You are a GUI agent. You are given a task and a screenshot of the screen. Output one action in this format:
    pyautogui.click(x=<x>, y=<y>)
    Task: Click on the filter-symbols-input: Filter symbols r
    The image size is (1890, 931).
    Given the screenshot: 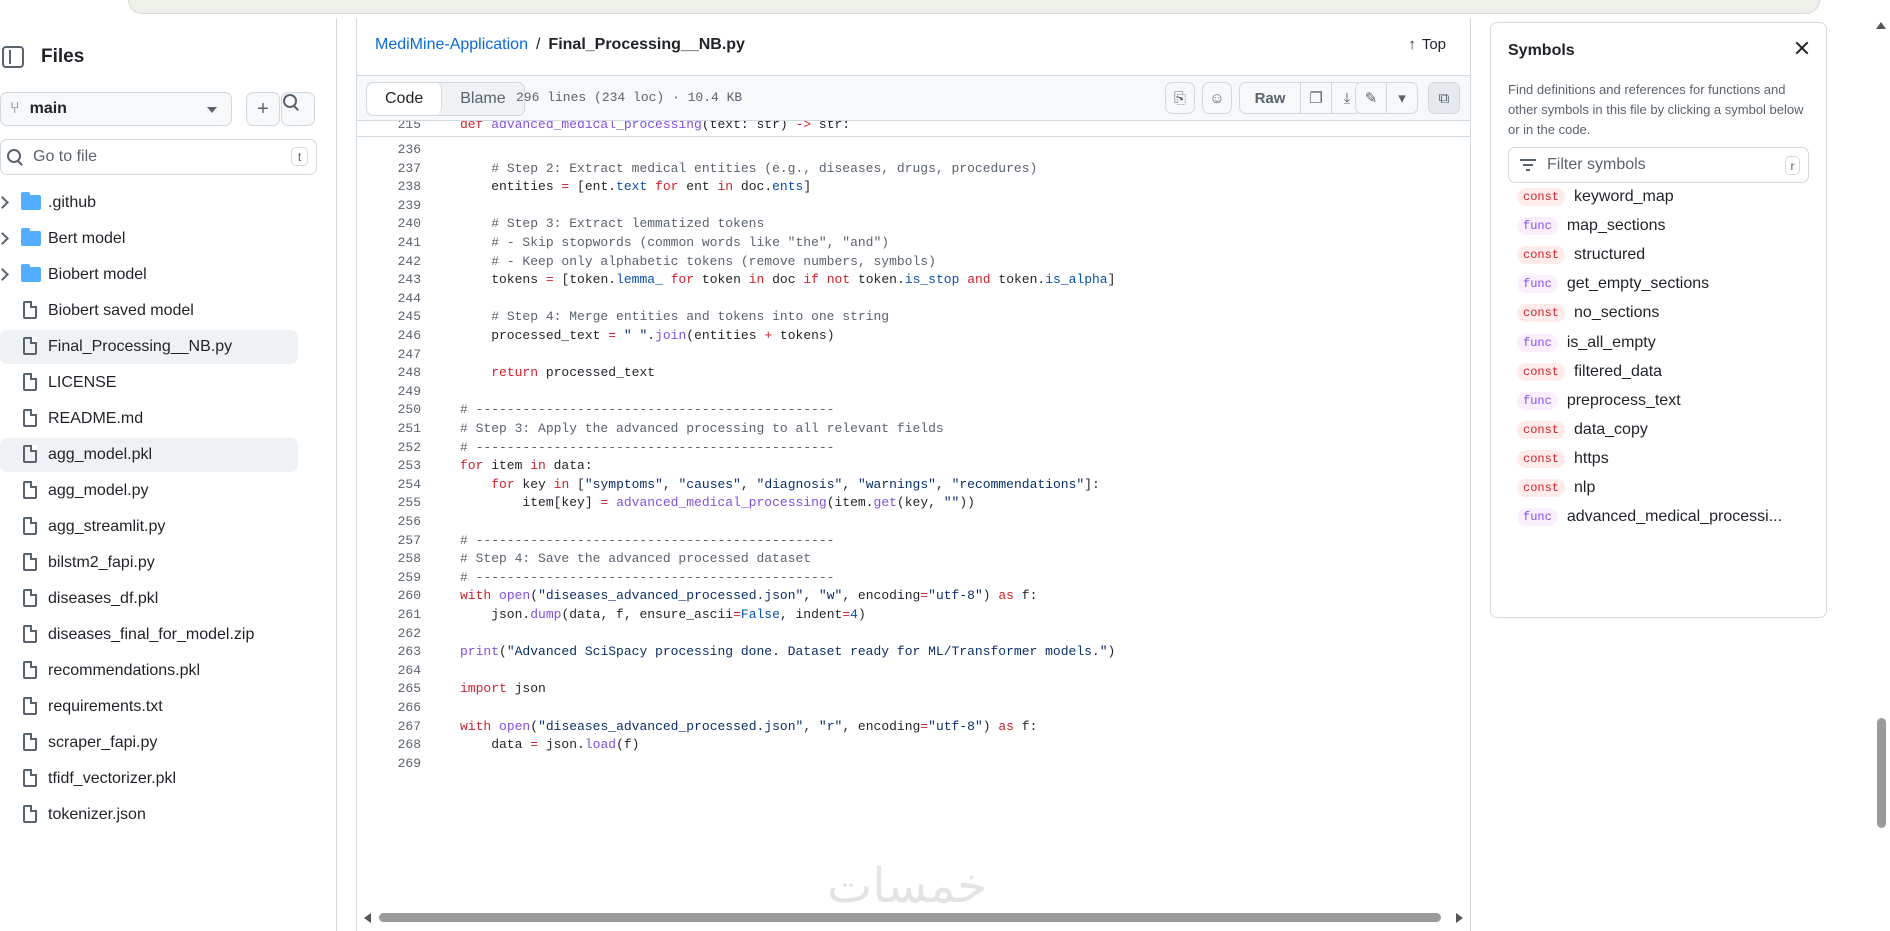 What is the action you would take?
    pyautogui.click(x=1658, y=165)
    